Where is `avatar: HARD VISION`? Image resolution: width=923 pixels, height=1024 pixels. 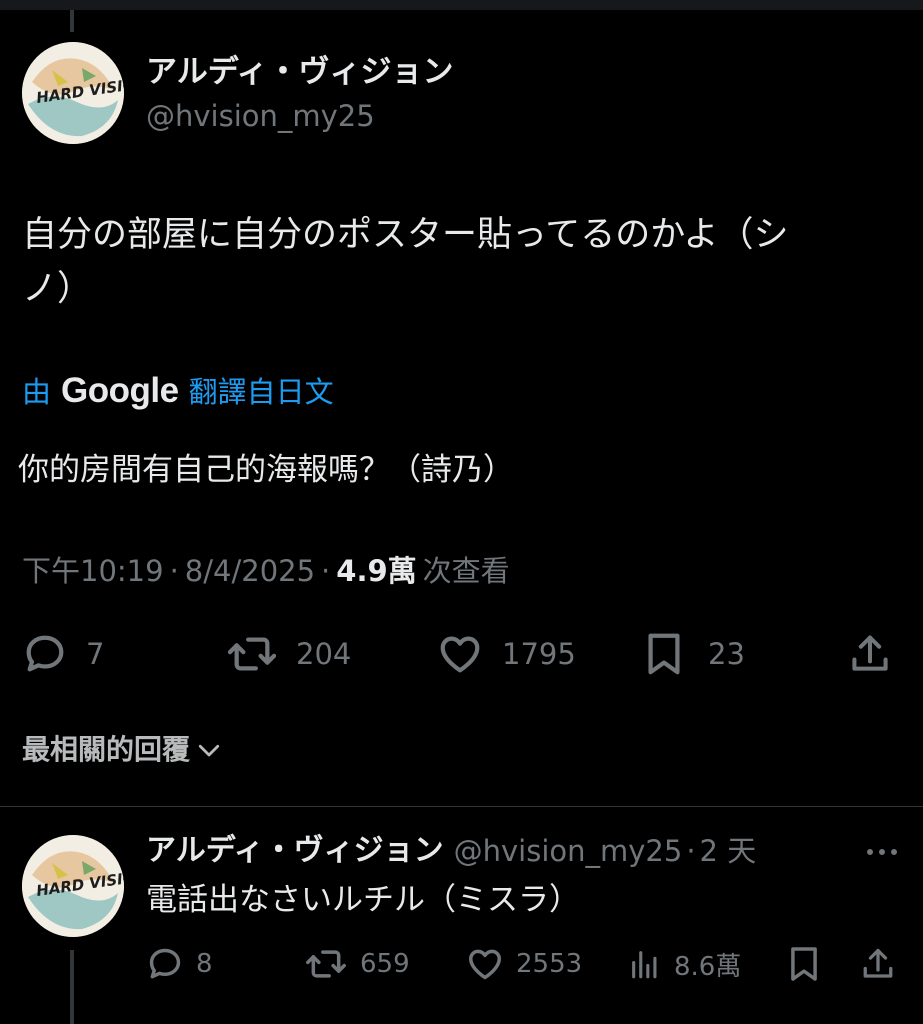 avatar: HARD VISION is located at coordinates (73, 93).